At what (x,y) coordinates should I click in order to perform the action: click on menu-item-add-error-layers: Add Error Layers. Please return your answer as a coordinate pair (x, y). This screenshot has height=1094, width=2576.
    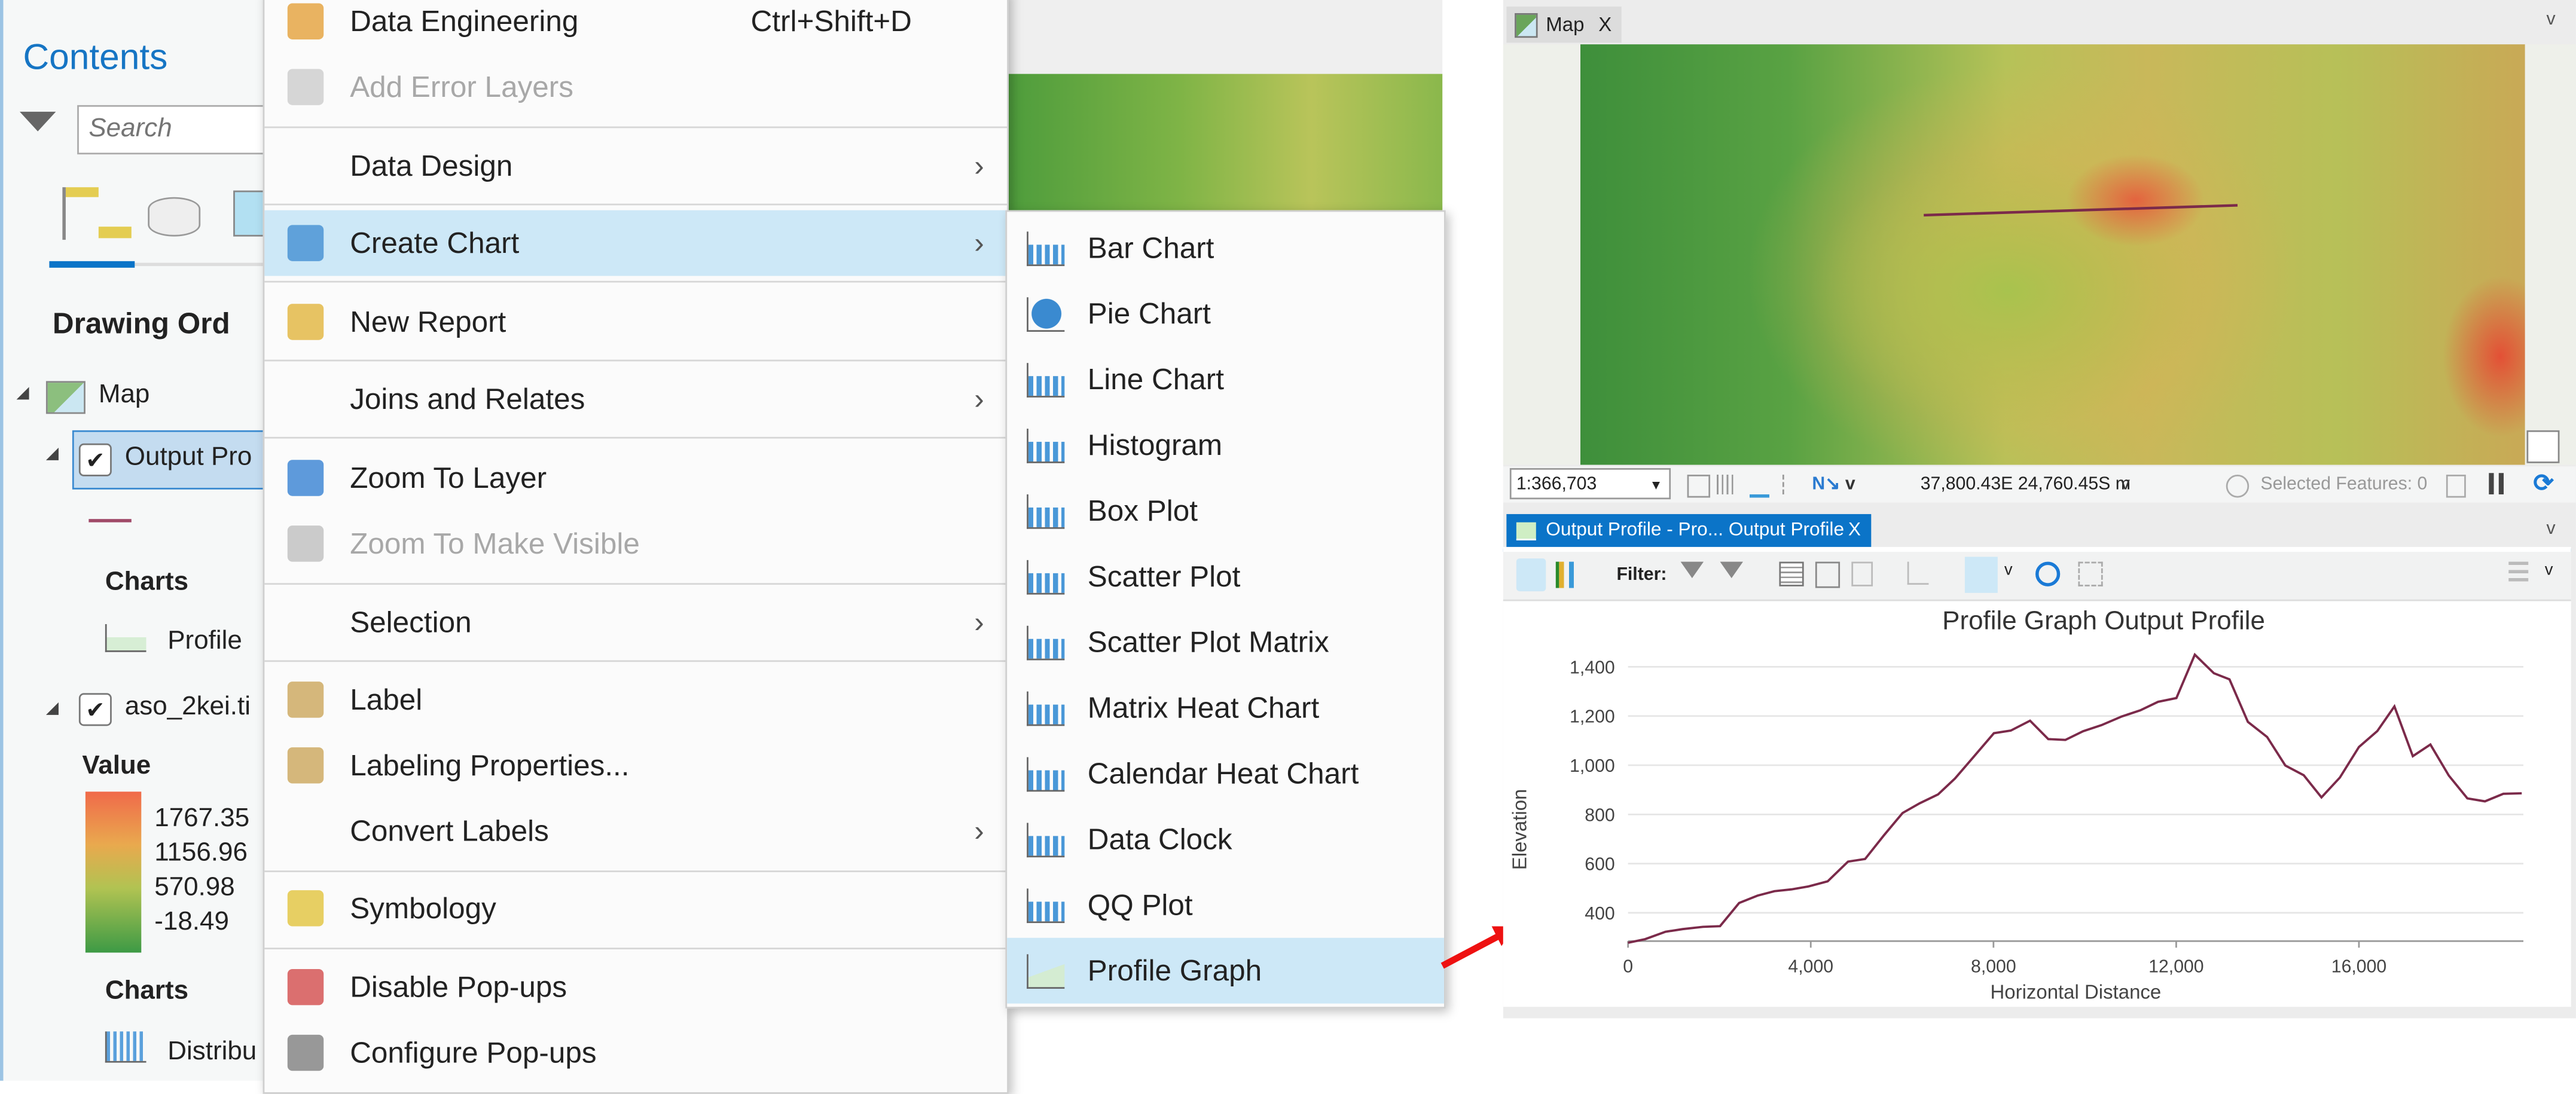
    Looking at the image, I should click on (635, 87).